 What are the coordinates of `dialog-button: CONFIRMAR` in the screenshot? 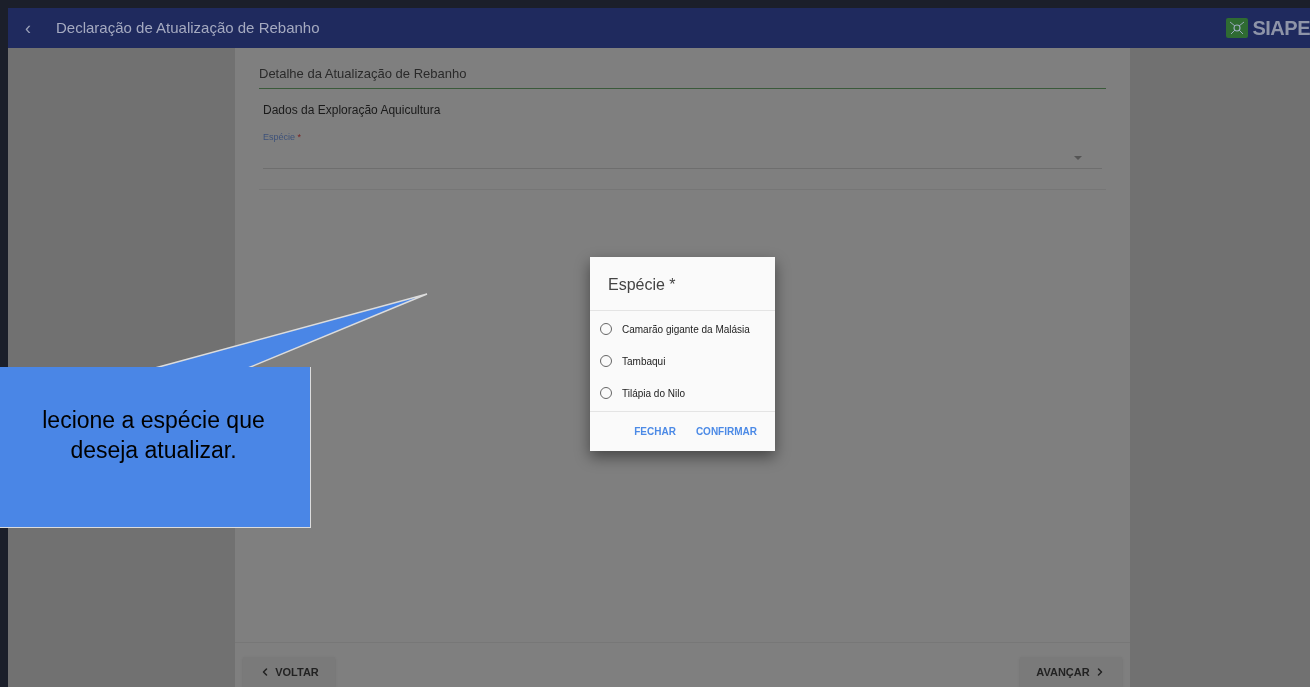 It's located at (726, 431).